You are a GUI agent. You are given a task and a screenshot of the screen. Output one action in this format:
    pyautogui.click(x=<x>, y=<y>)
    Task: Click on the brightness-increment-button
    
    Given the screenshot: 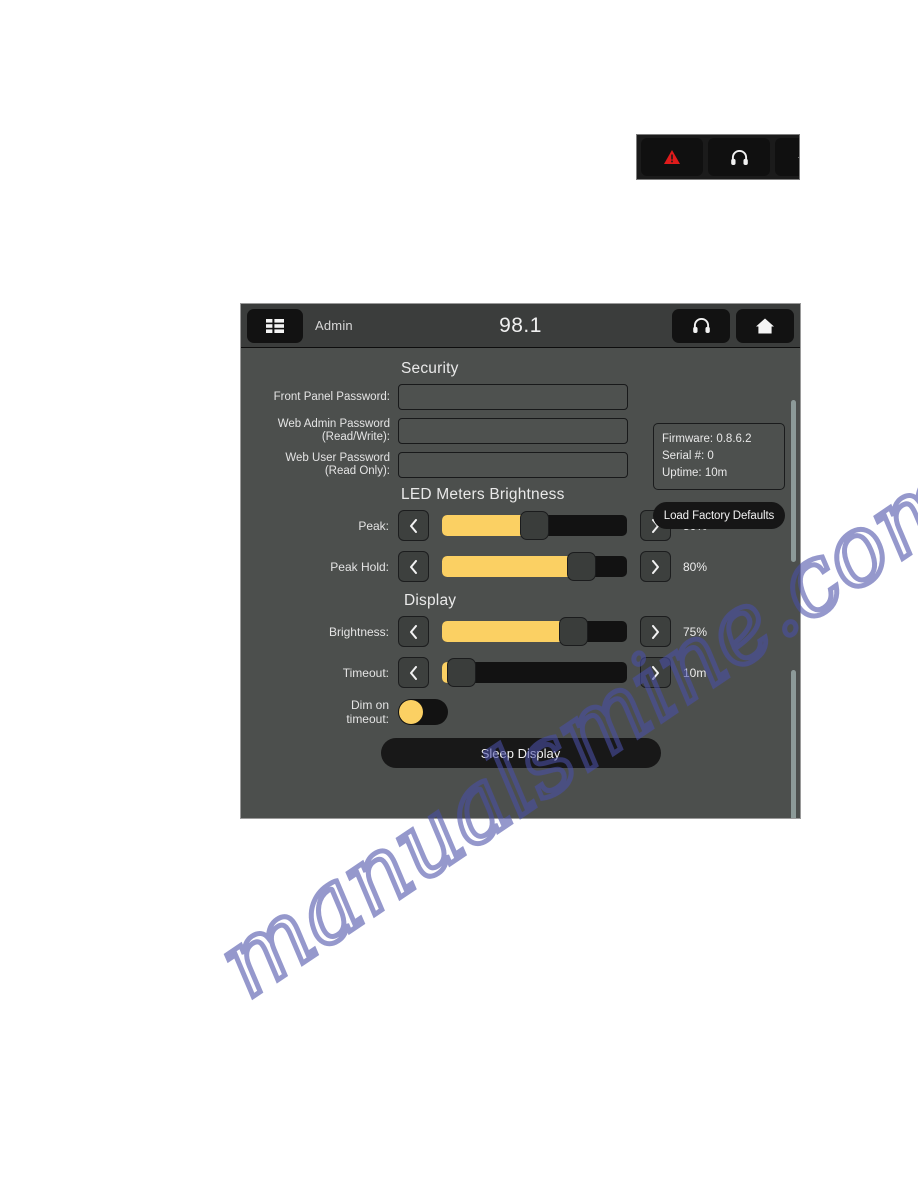 What is the action you would take?
    pyautogui.click(x=655, y=631)
    